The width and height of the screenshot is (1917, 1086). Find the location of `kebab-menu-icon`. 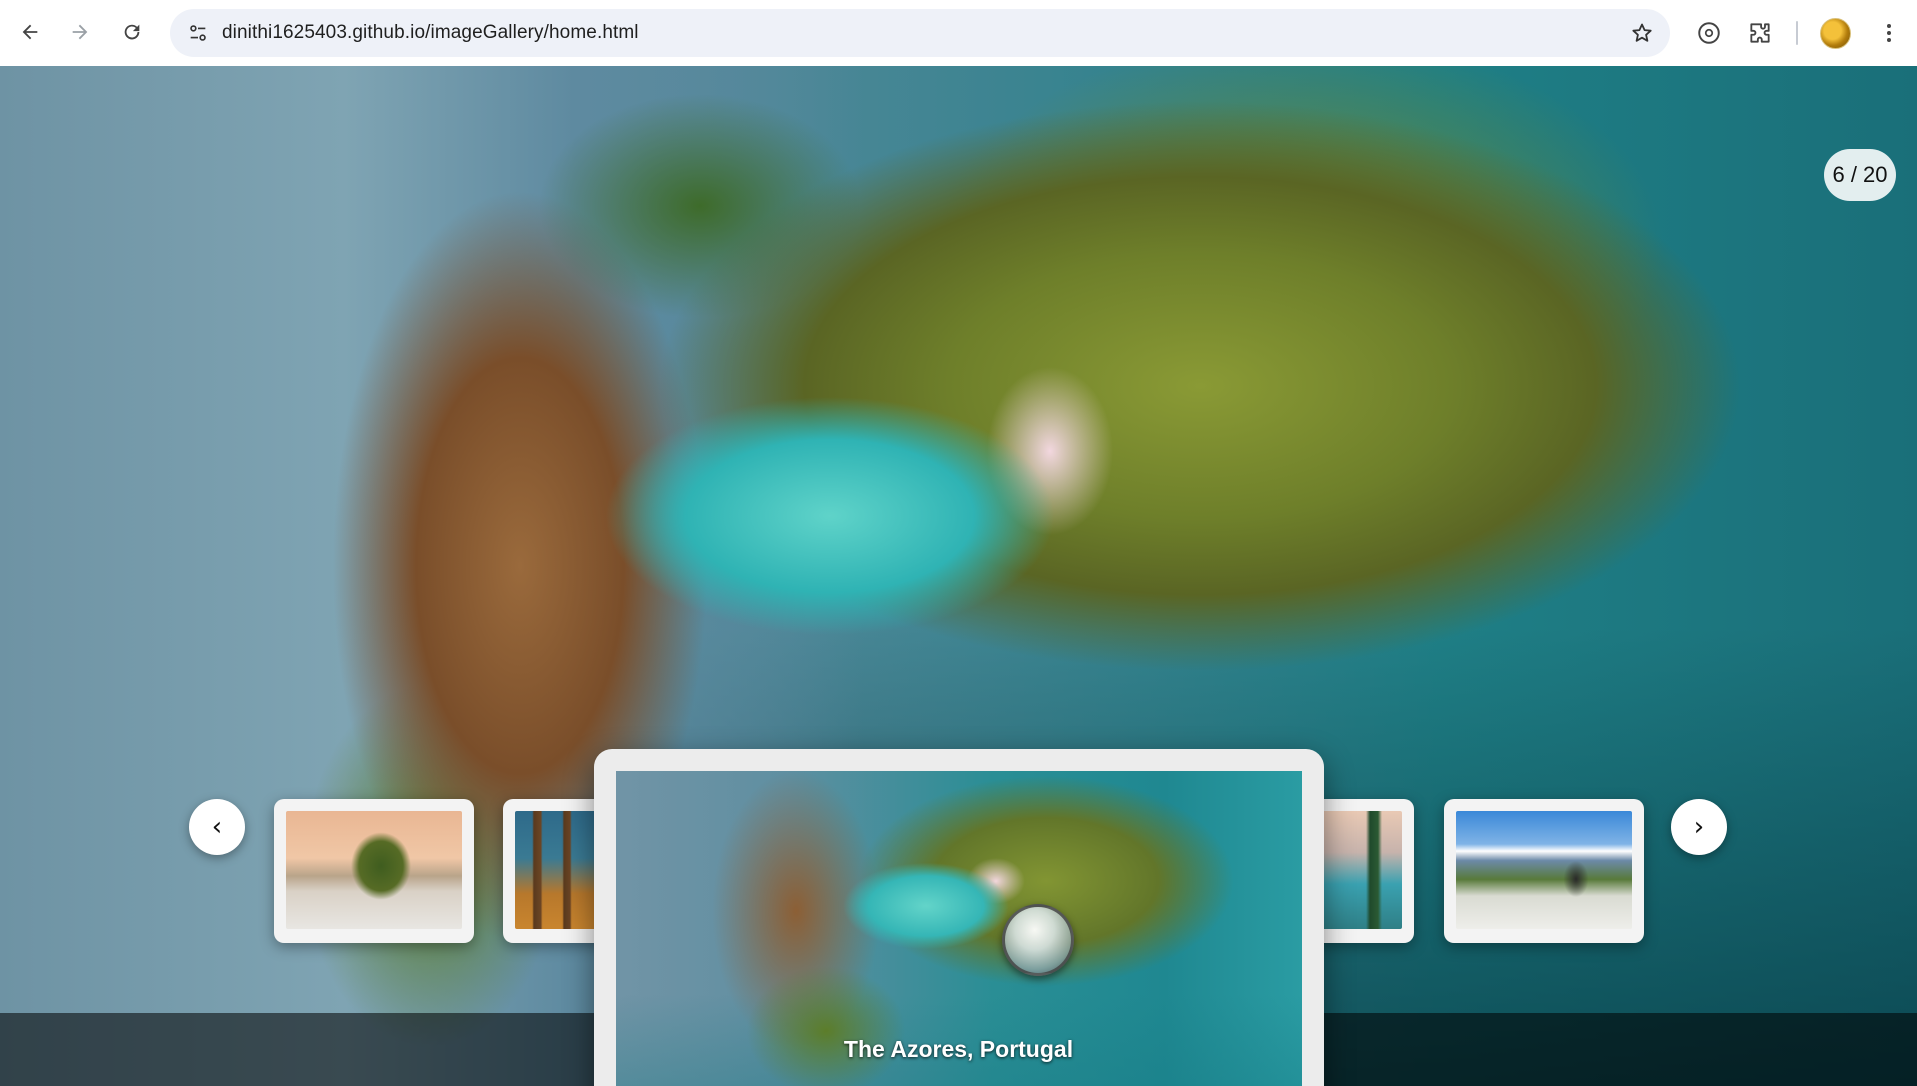

kebab-menu-icon is located at coordinates (1889, 33).